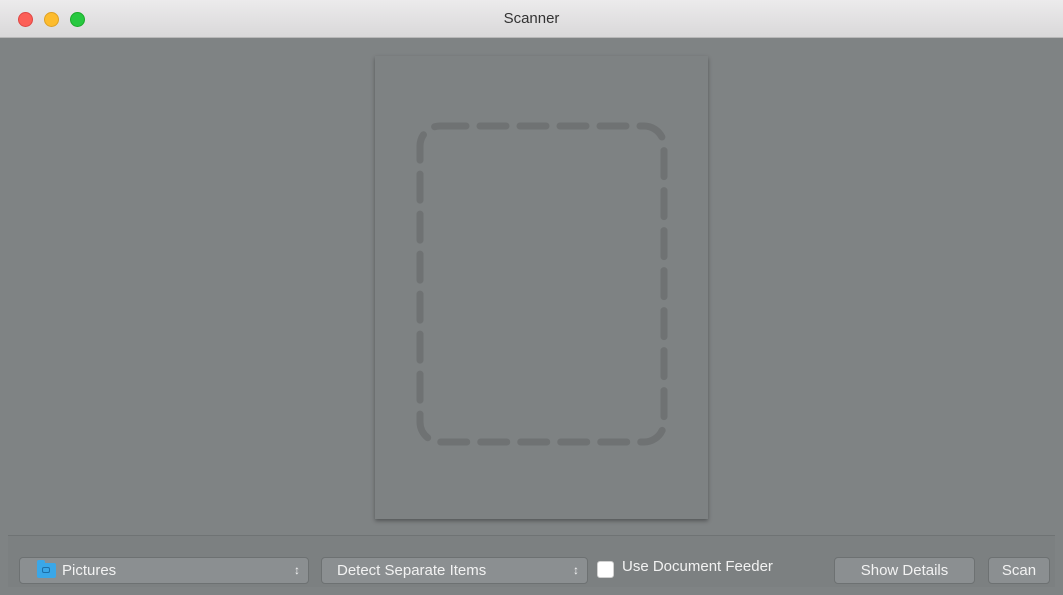  What do you see at coordinates (1019, 570) in the screenshot?
I see `scan-button: Scan` at bounding box center [1019, 570].